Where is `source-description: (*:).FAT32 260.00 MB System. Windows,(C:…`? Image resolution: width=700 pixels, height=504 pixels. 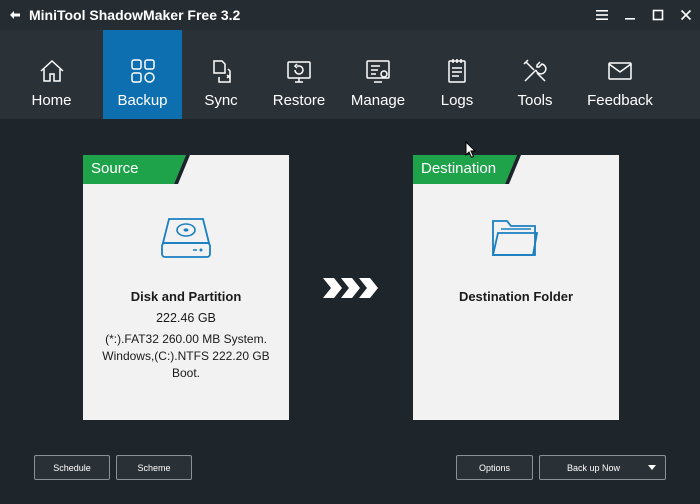 source-description: (*:).FAT32 260.00 MB System. Windows,(C:… is located at coordinates (186, 356).